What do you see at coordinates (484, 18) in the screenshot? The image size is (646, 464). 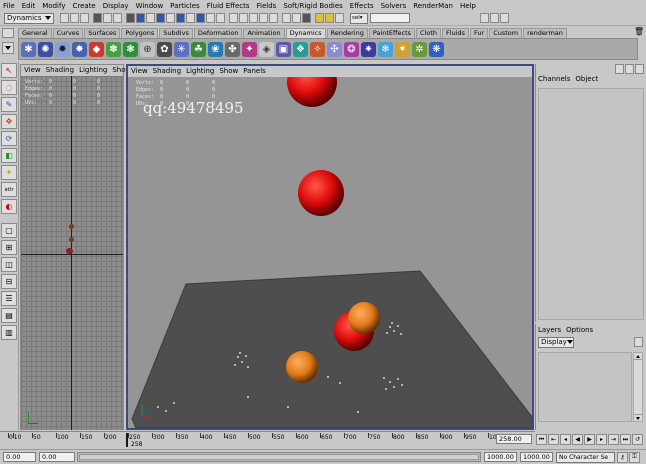 I see `attribute-editor-toggle-icon` at bounding box center [484, 18].